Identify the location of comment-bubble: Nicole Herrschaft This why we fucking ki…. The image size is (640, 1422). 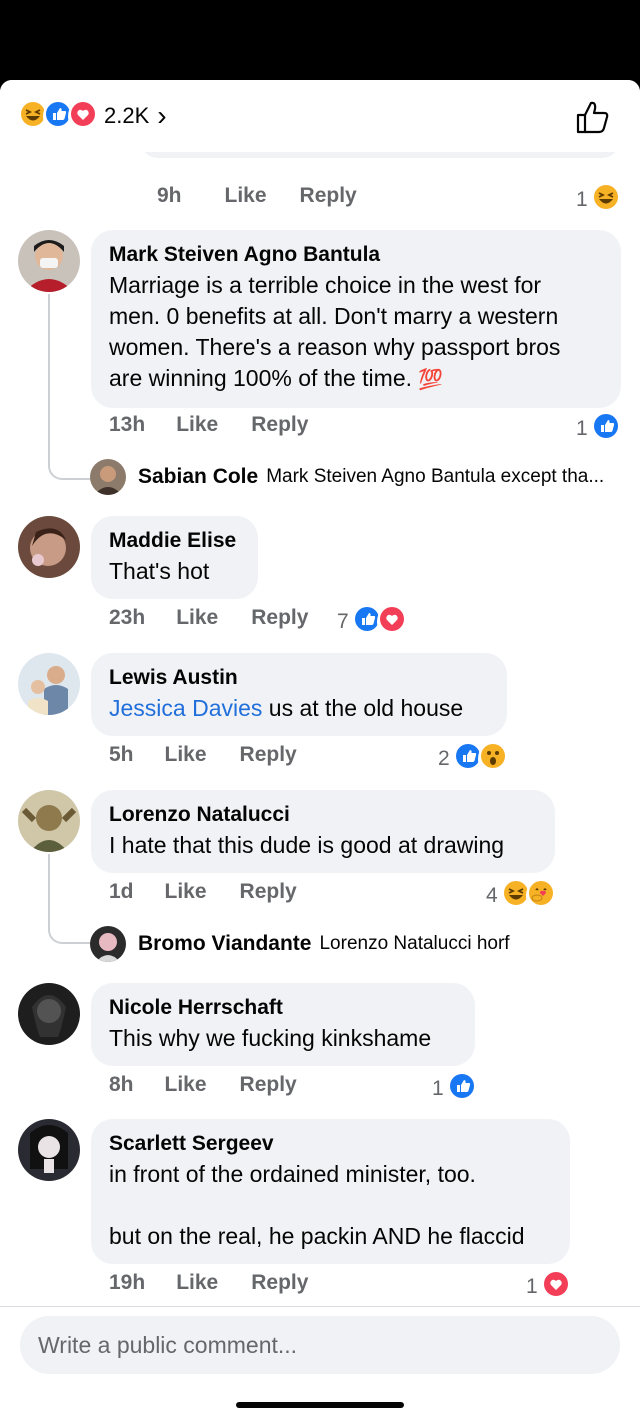
(283, 1024).